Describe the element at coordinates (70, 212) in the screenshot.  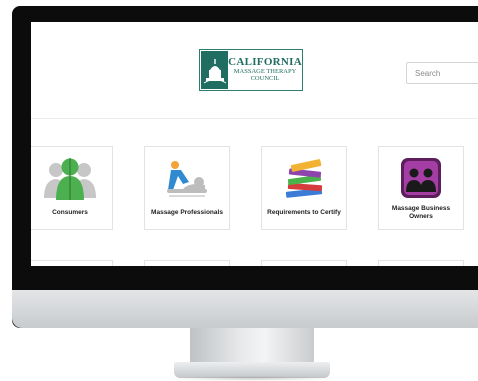
I see `category-label: Consumers` at that location.